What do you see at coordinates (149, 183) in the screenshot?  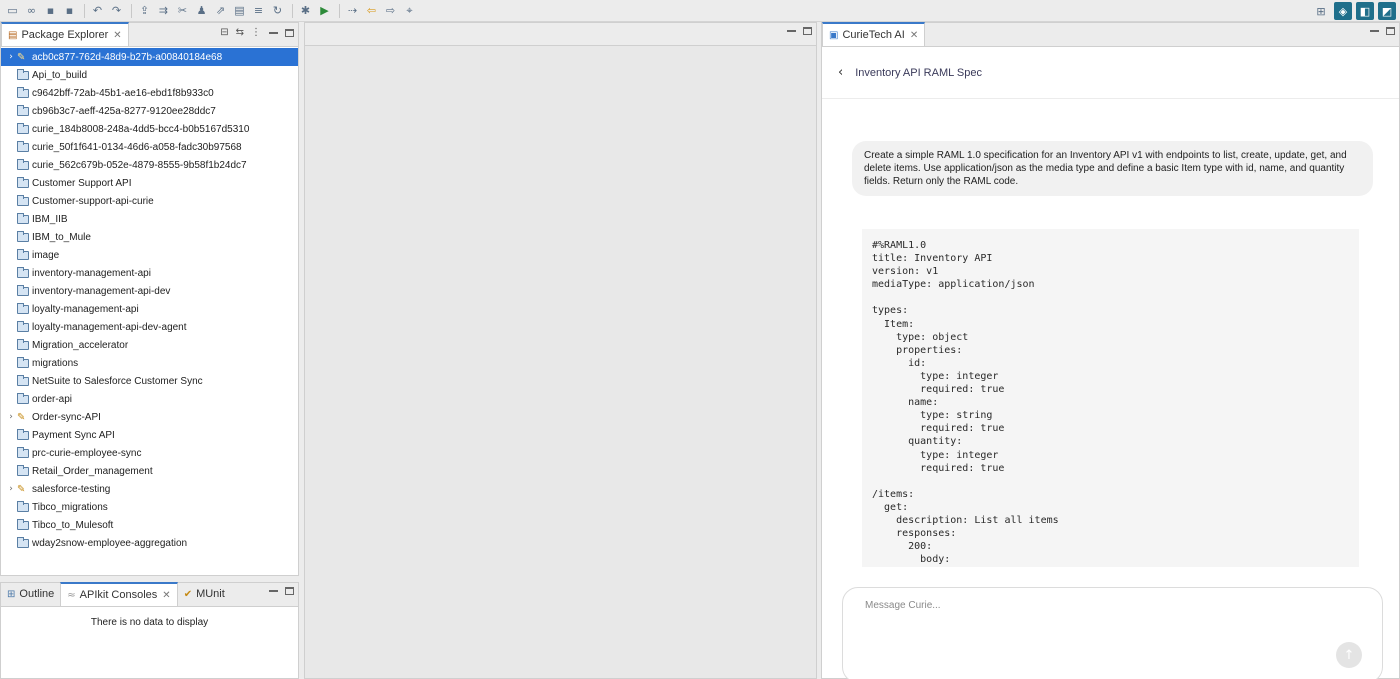 I see `project-item: Customer Support API` at bounding box center [149, 183].